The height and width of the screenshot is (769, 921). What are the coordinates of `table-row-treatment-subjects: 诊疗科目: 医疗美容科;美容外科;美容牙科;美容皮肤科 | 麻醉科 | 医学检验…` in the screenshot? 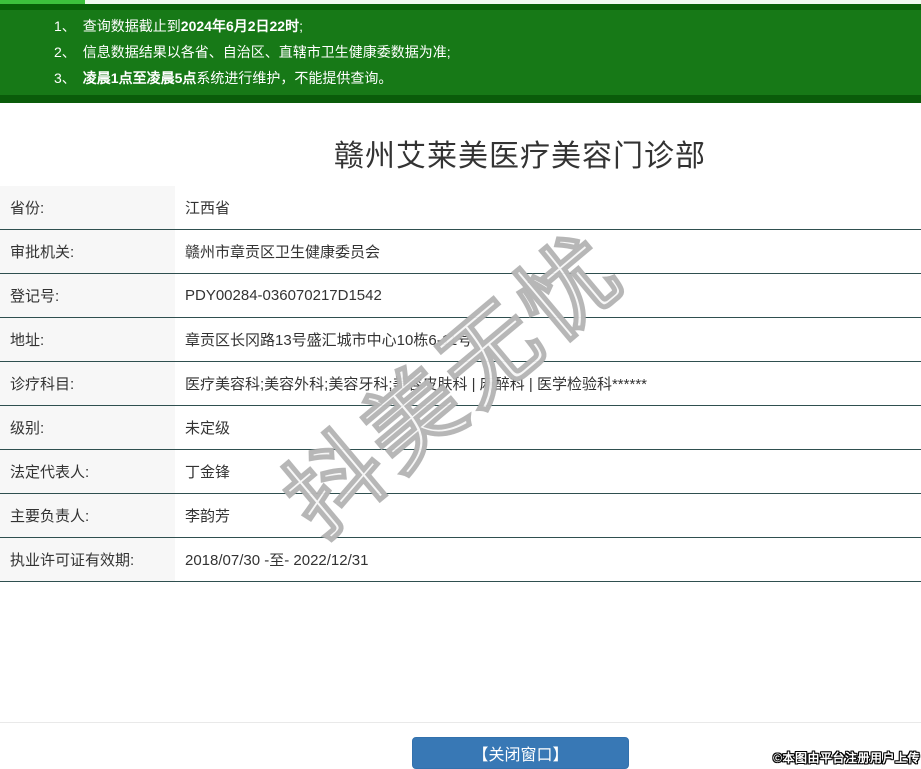 It's located at (460, 384).